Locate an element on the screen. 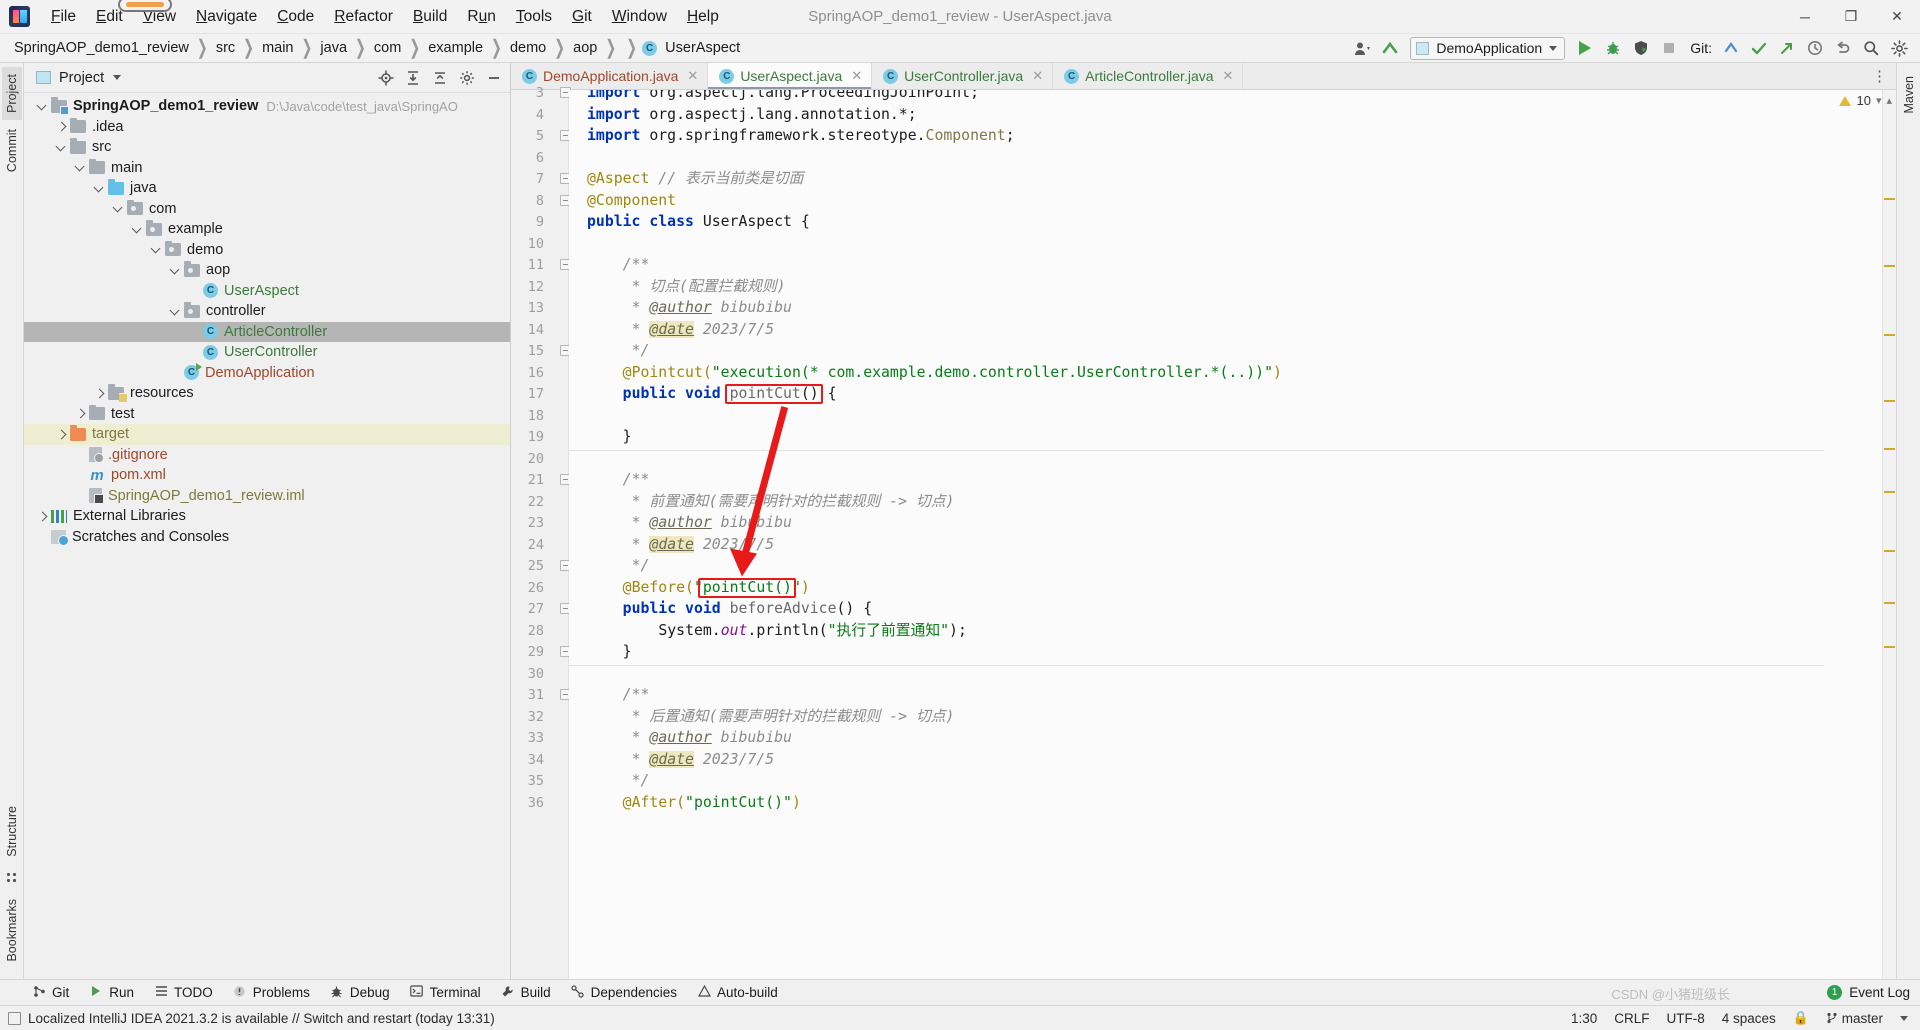 The width and height of the screenshot is (1920, 1030). git-branch-widget: master is located at coordinates (1854, 1018).